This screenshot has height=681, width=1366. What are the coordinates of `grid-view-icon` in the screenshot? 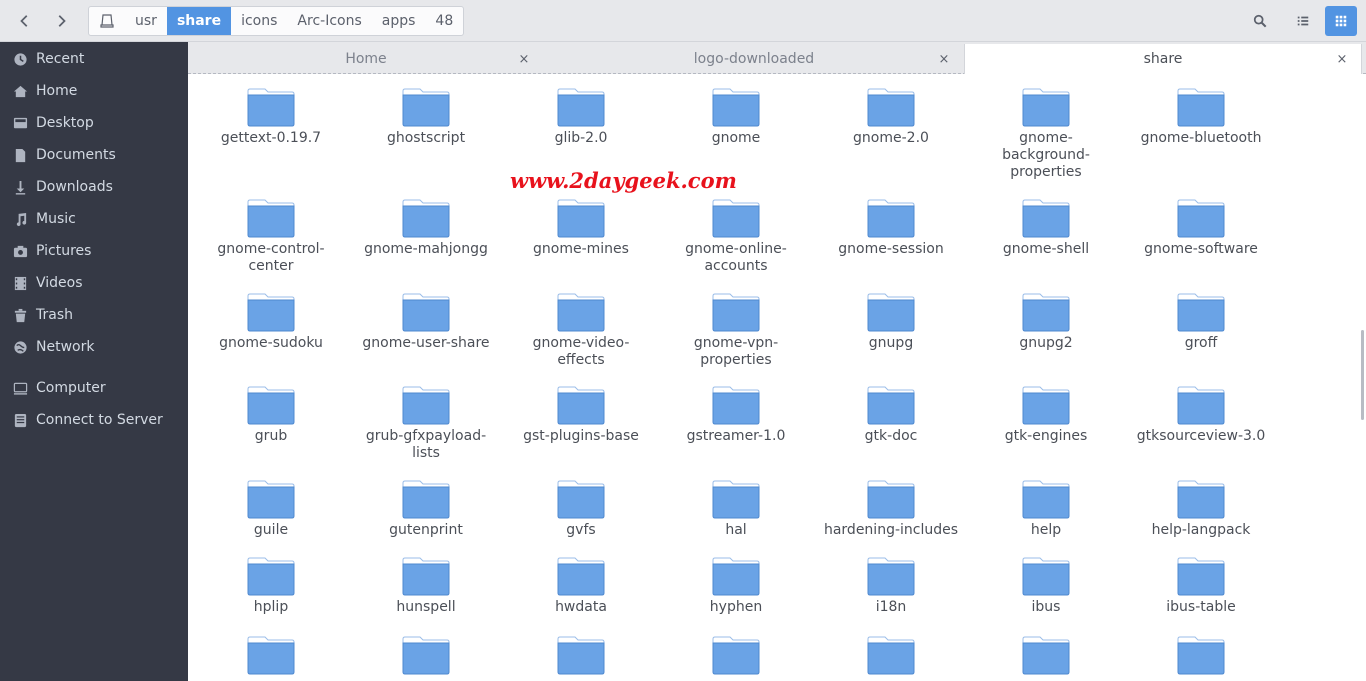 It's located at (1341, 21).